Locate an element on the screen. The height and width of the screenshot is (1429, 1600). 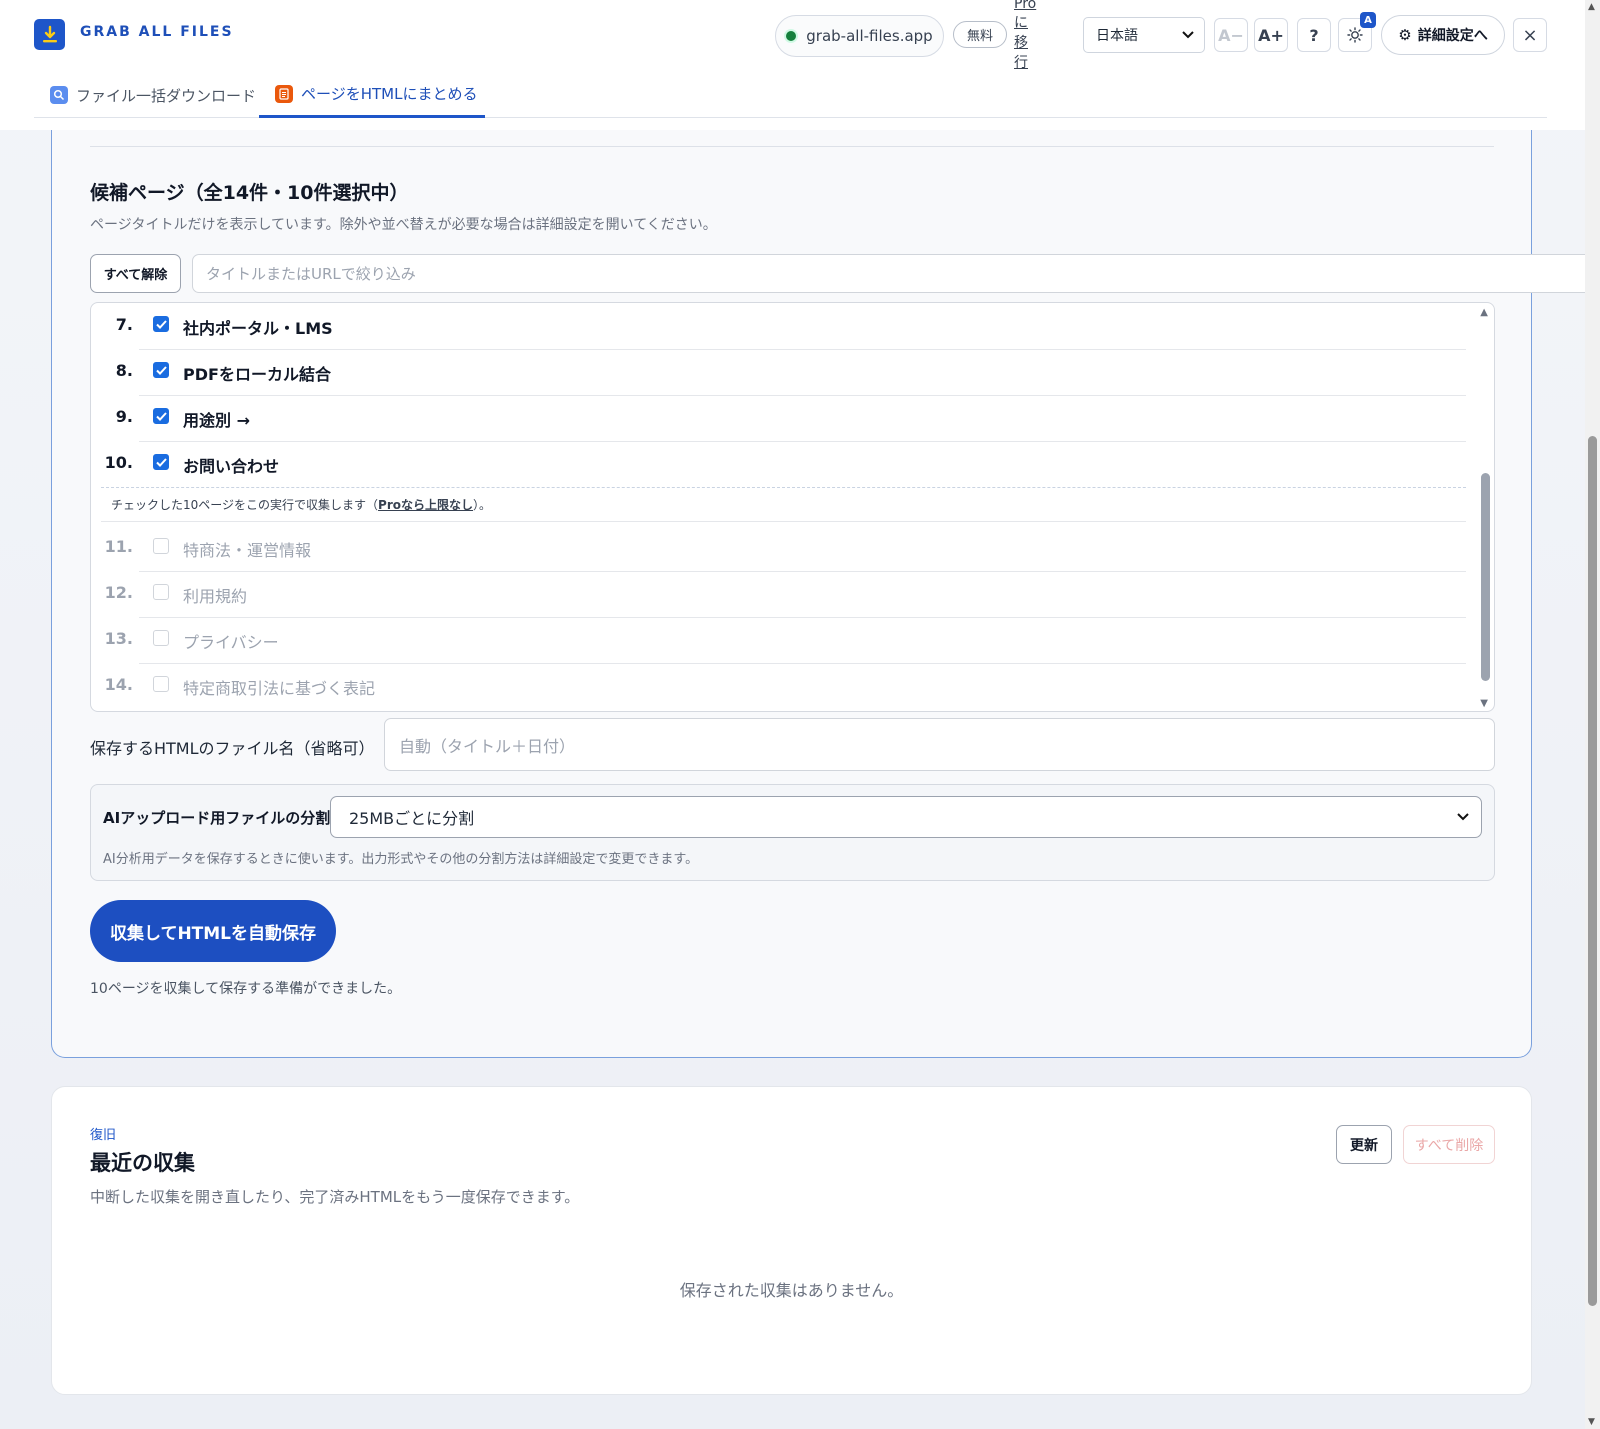
list-item: 12. 利用規約 is located at coordinates (778, 594).